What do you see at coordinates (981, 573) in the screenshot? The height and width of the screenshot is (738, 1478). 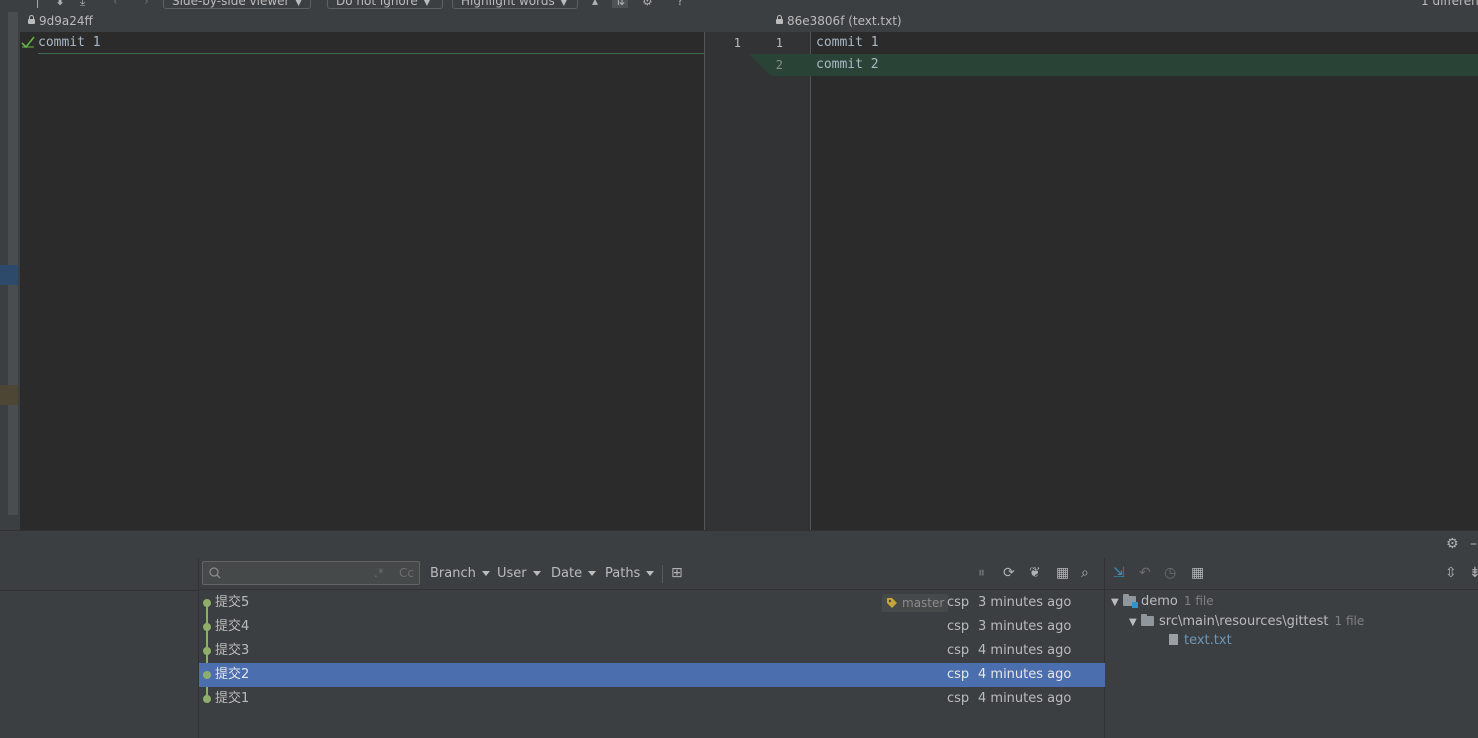 I see `pause-icon: ⏸` at bounding box center [981, 573].